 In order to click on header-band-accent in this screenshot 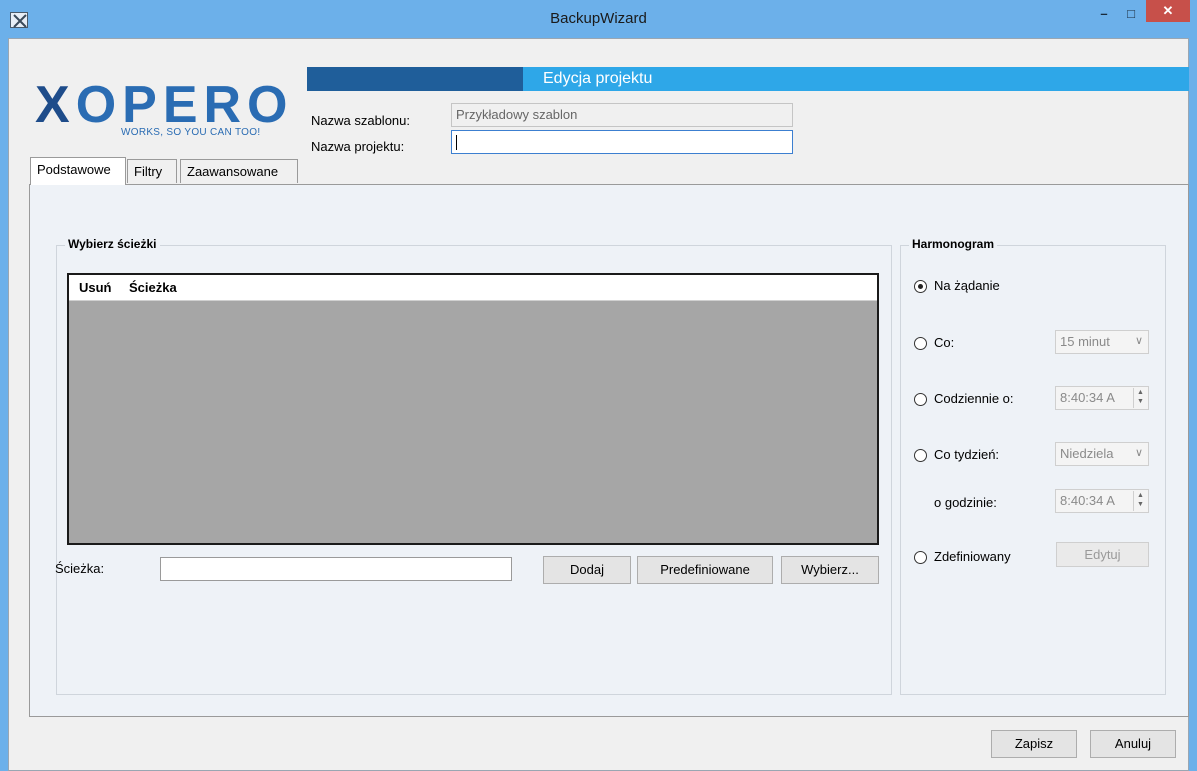, I will do `click(415, 79)`.